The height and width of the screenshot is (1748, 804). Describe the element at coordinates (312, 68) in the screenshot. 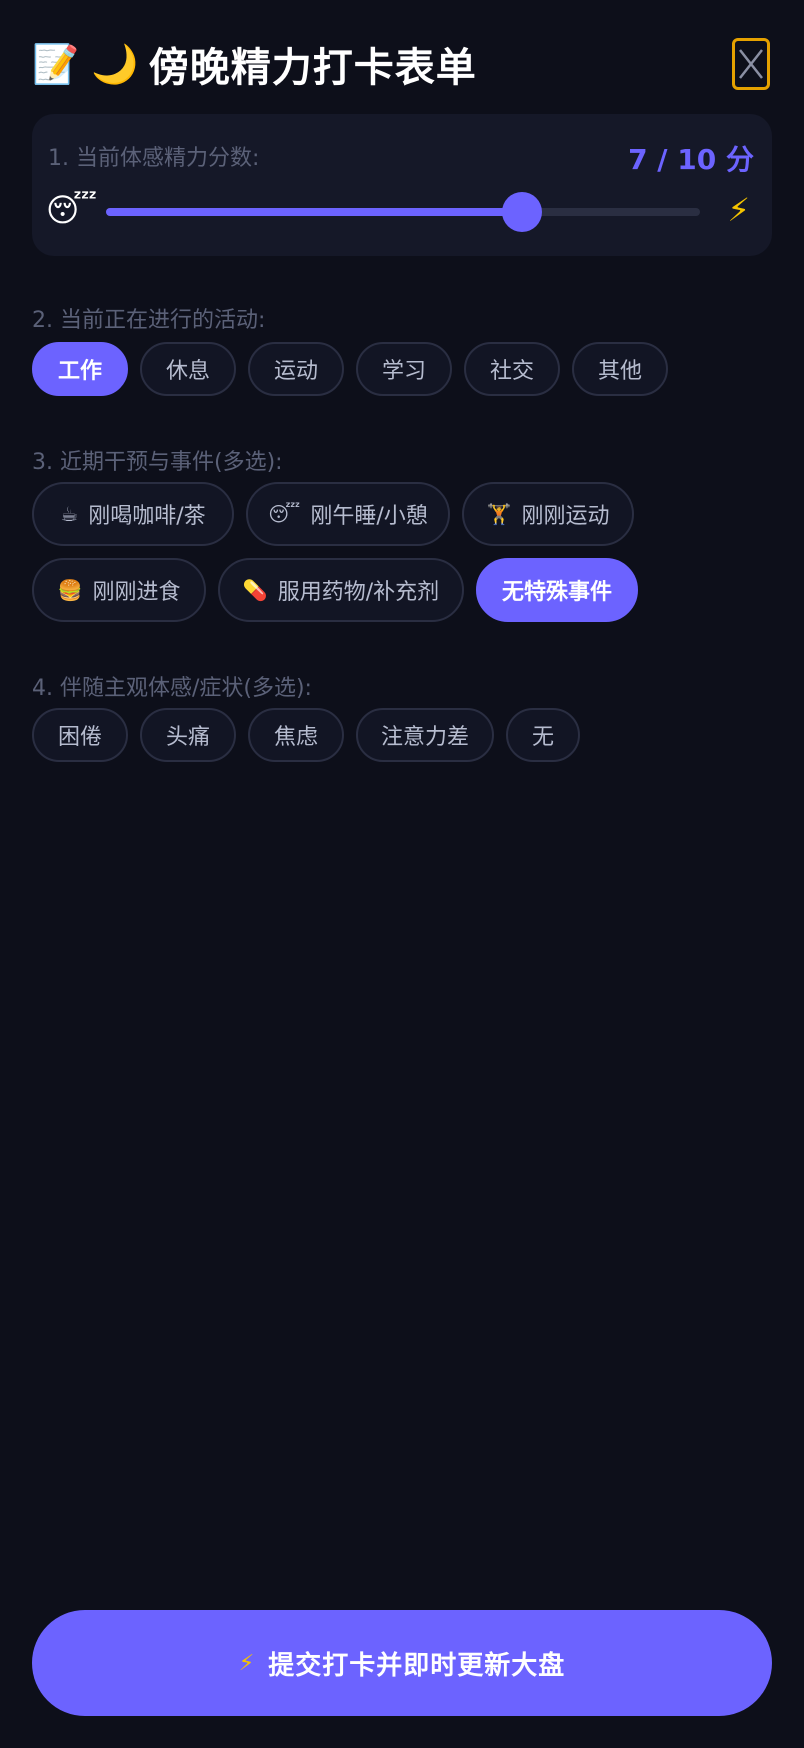

I see `page-title: 傍晚精力打卡表单` at that location.